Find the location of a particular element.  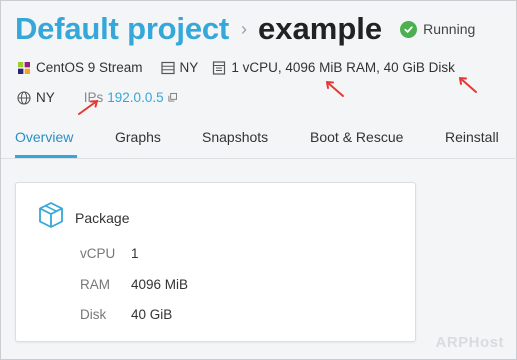

tab-snapshots: Snapshots is located at coordinates (235, 137).